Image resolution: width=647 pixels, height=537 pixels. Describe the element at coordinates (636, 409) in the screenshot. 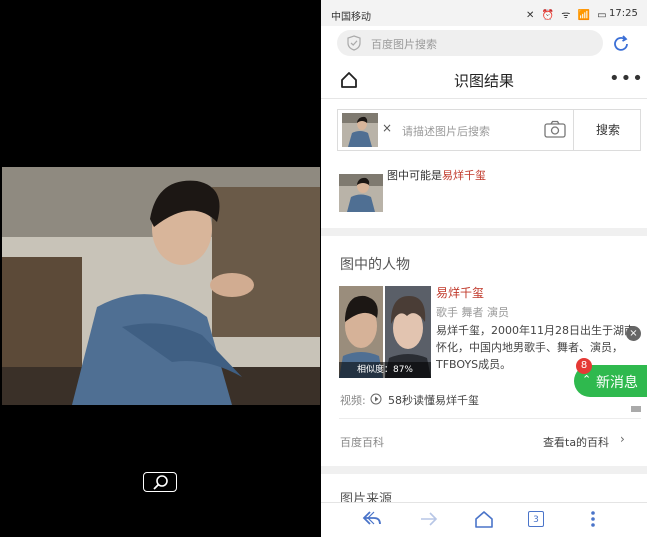

I see `mini-handle` at that location.